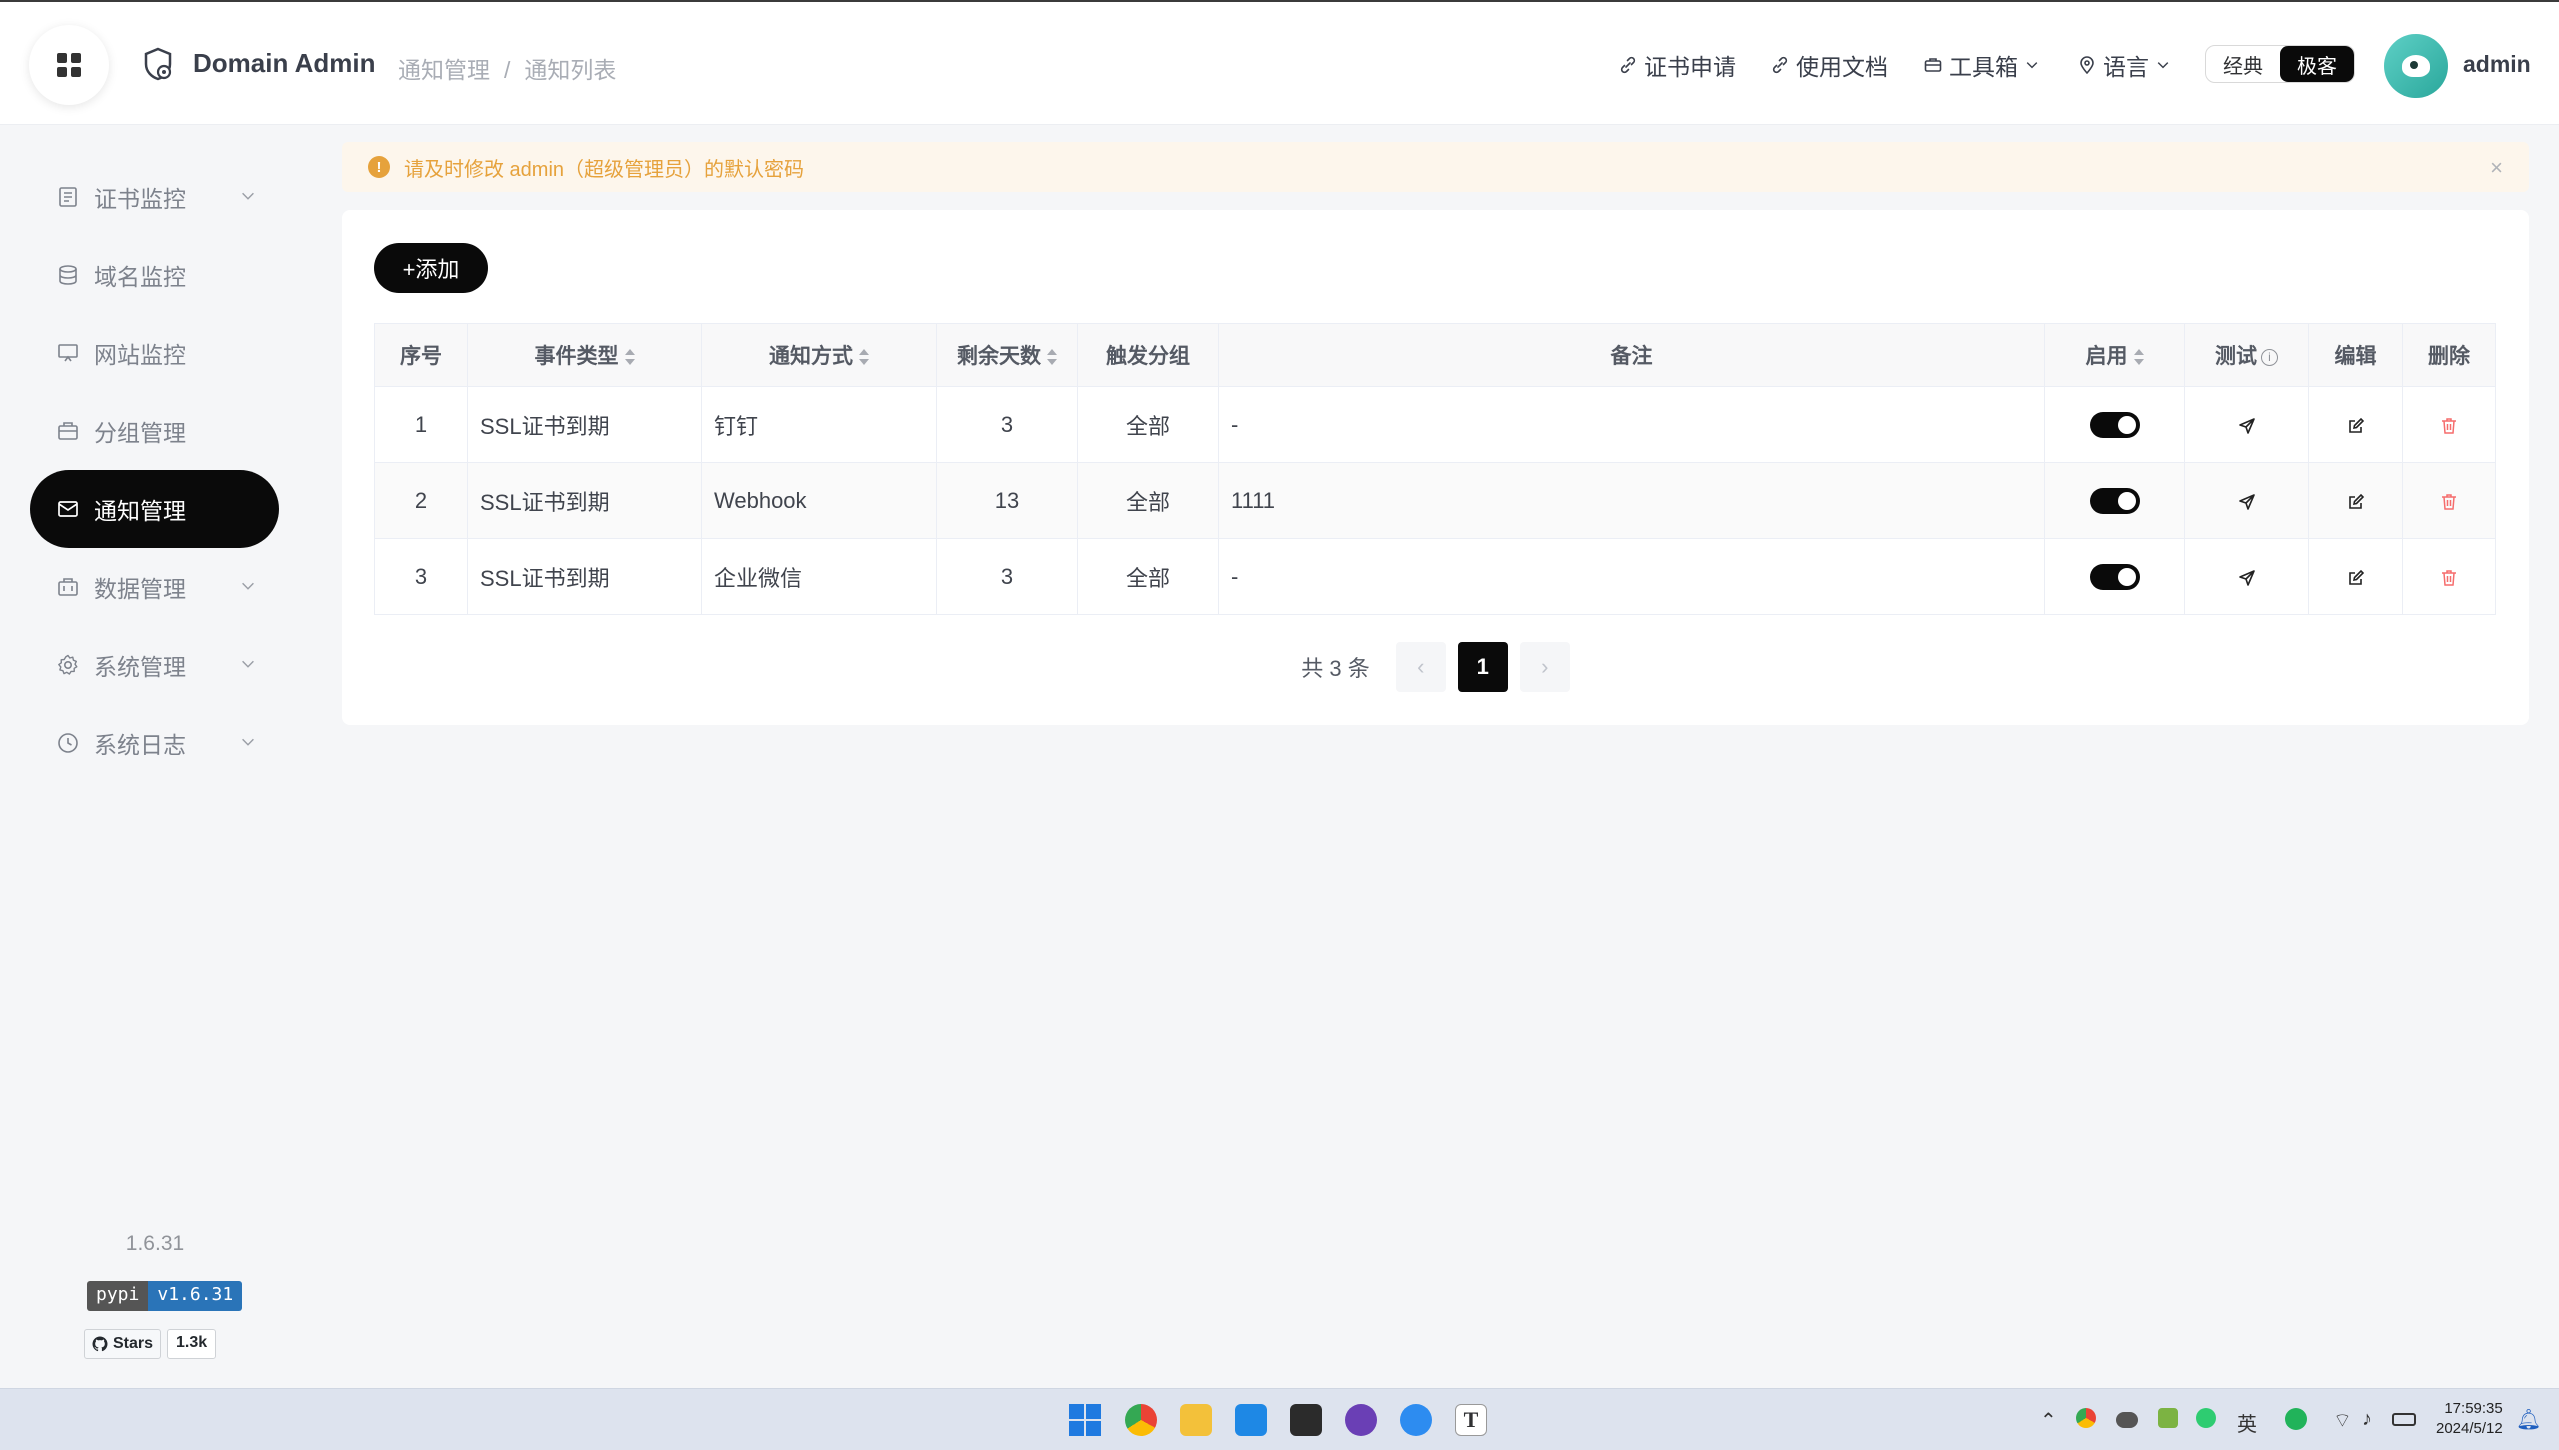 The height and width of the screenshot is (1450, 2559). I want to click on tray-app-green-icon, so click(2296, 1419).